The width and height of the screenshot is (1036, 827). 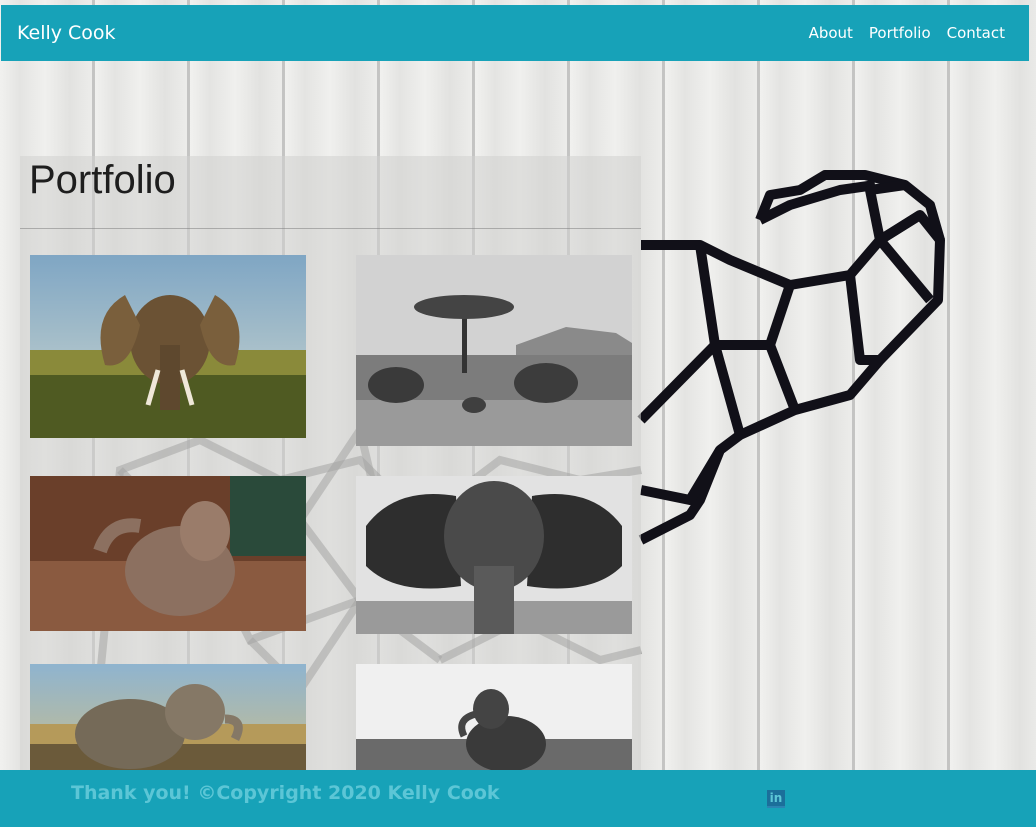 I want to click on nav-link-about: About, so click(x=831, y=33).